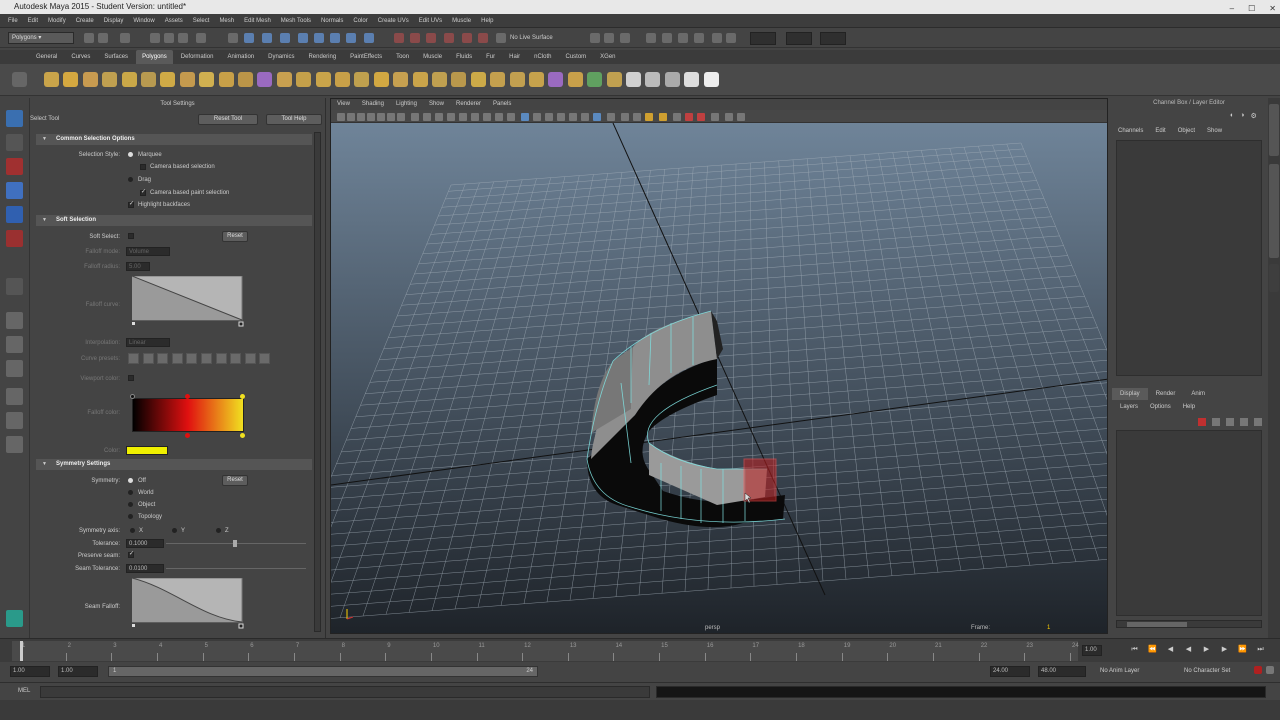 The width and height of the screenshot is (1280, 720). I want to click on viewport-tool-31-icon, so click(701, 117).